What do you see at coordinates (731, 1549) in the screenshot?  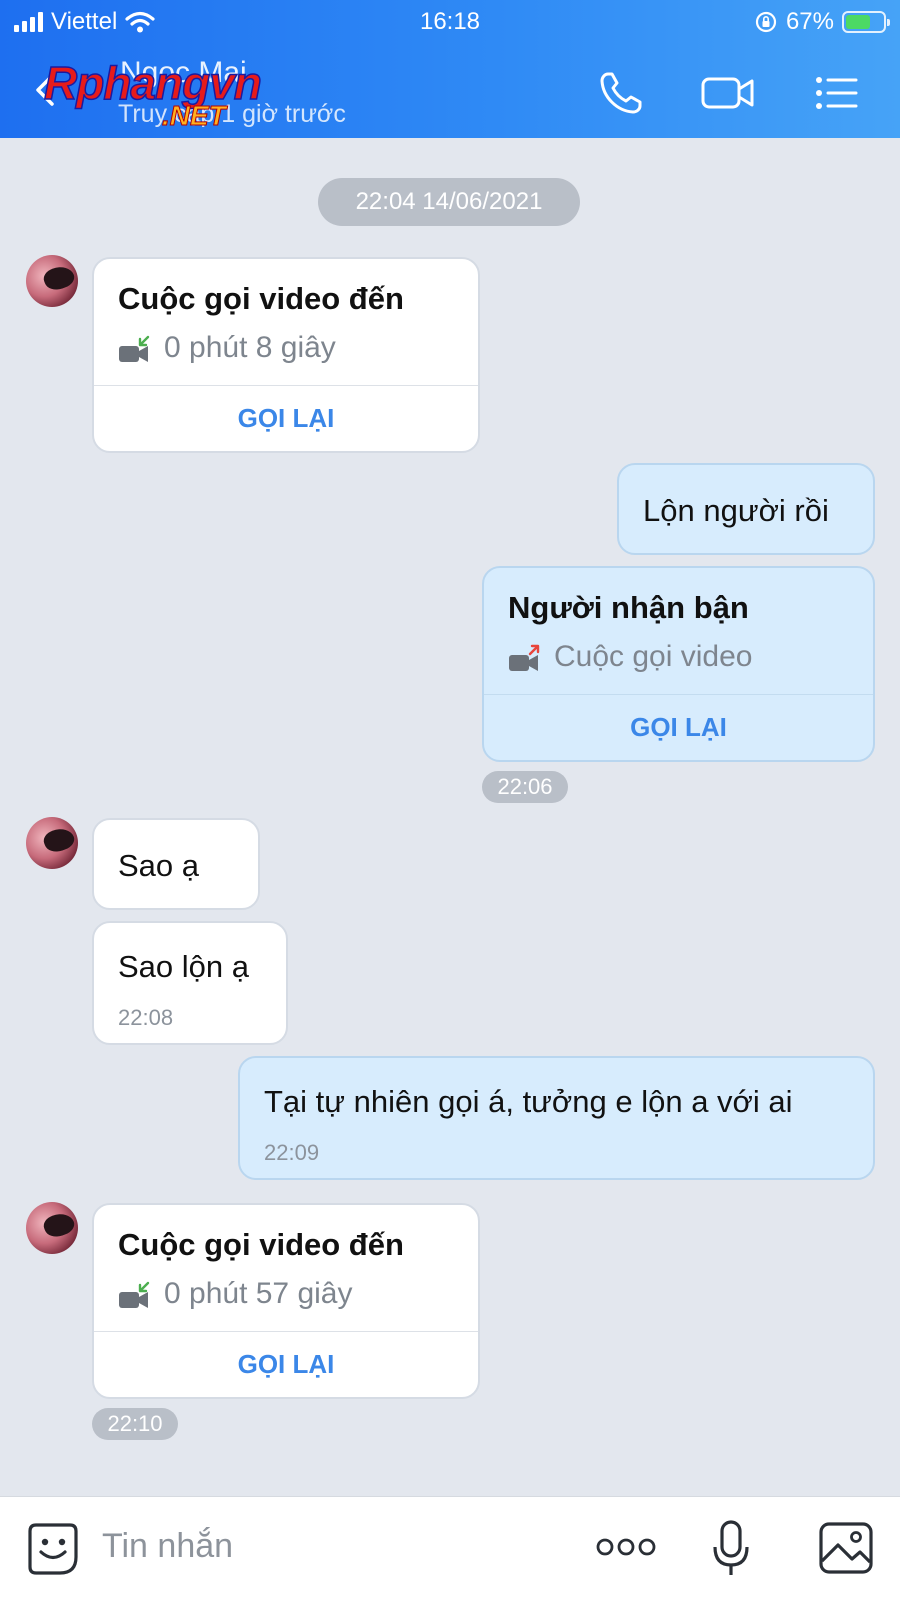 I see `microphone-icon` at bounding box center [731, 1549].